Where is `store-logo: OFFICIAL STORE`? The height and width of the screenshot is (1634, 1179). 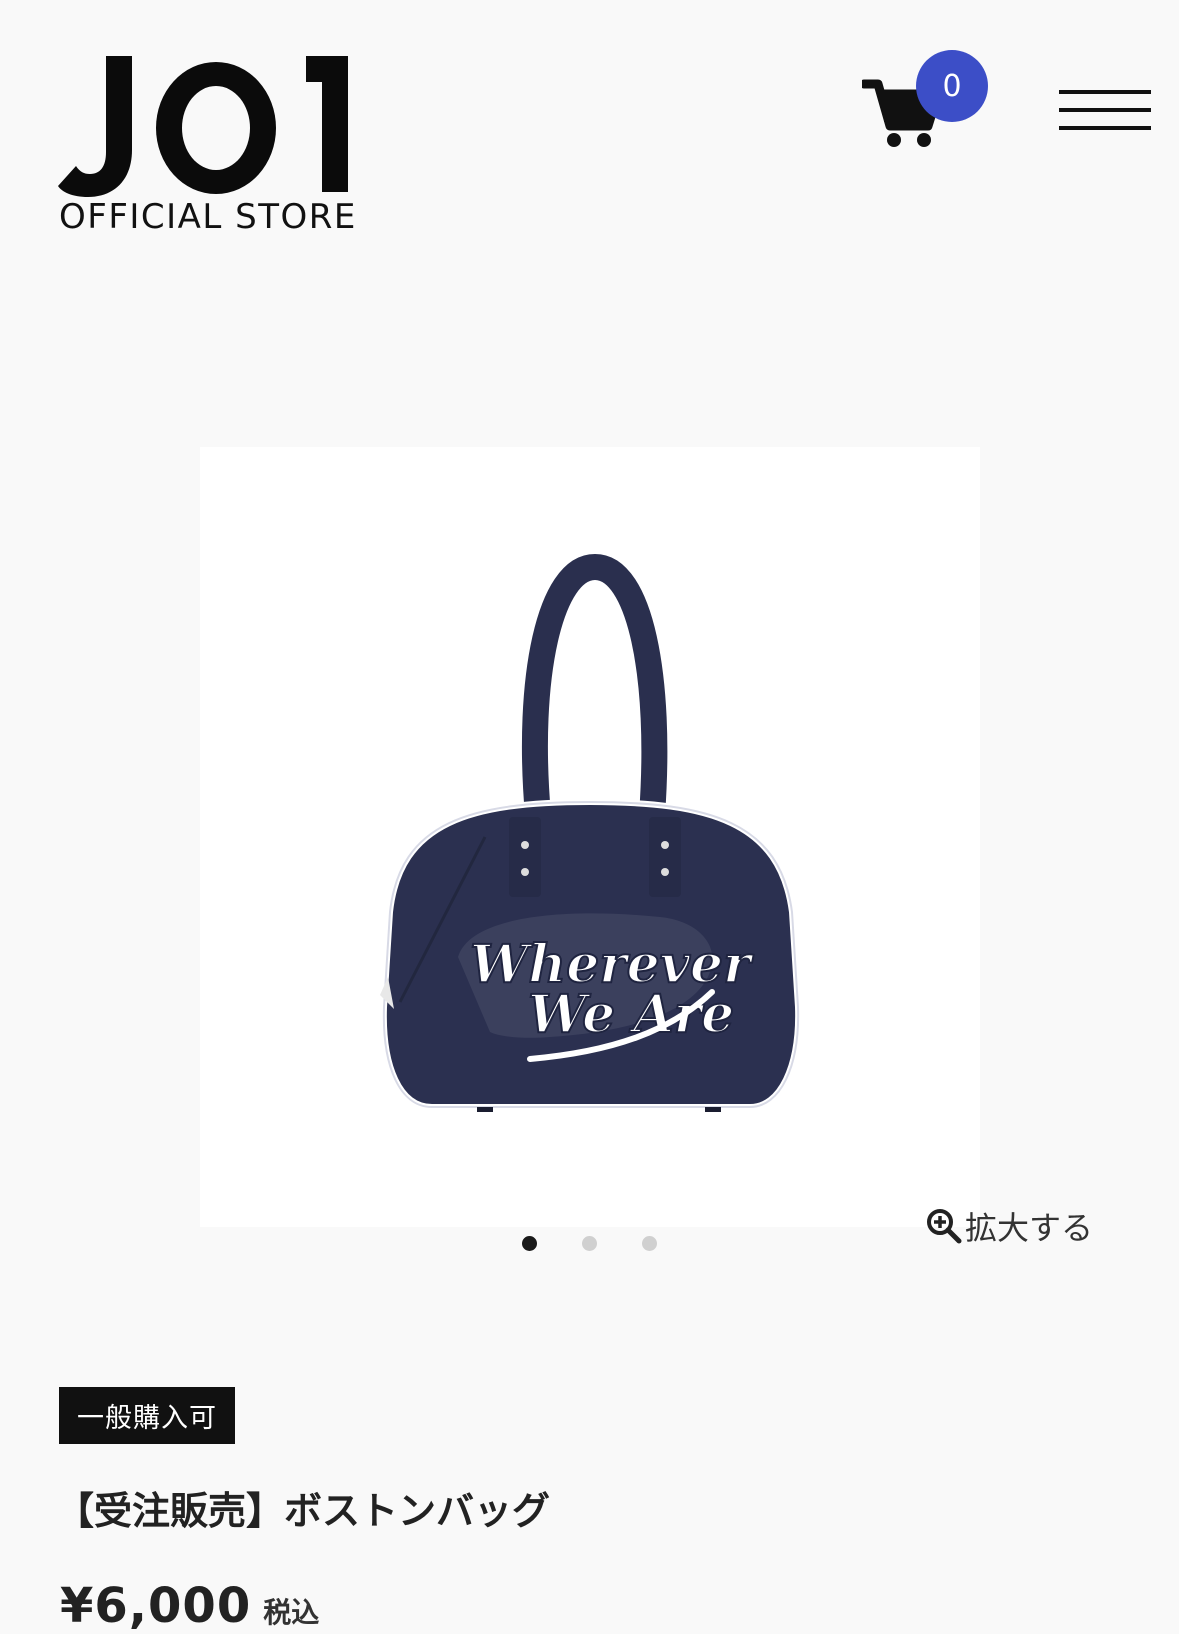
store-logo: OFFICIAL STORE is located at coordinates (208, 147).